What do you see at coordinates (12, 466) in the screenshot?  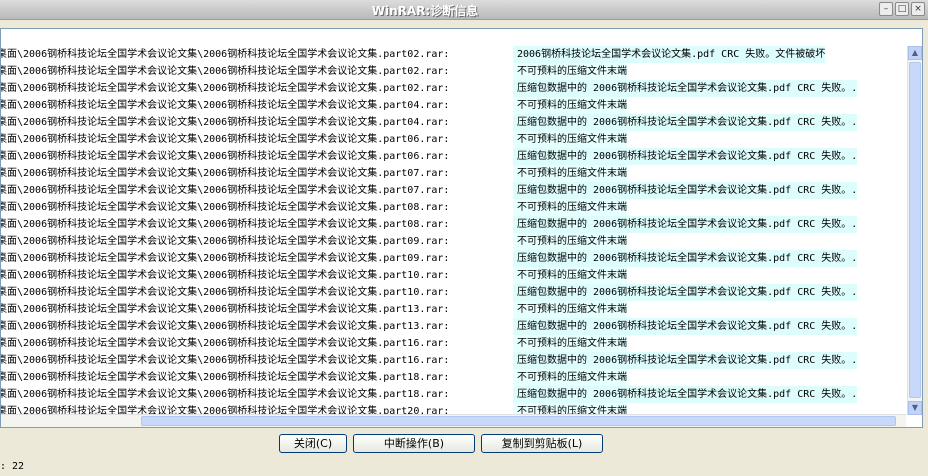 I see `status-count: : 22` at bounding box center [12, 466].